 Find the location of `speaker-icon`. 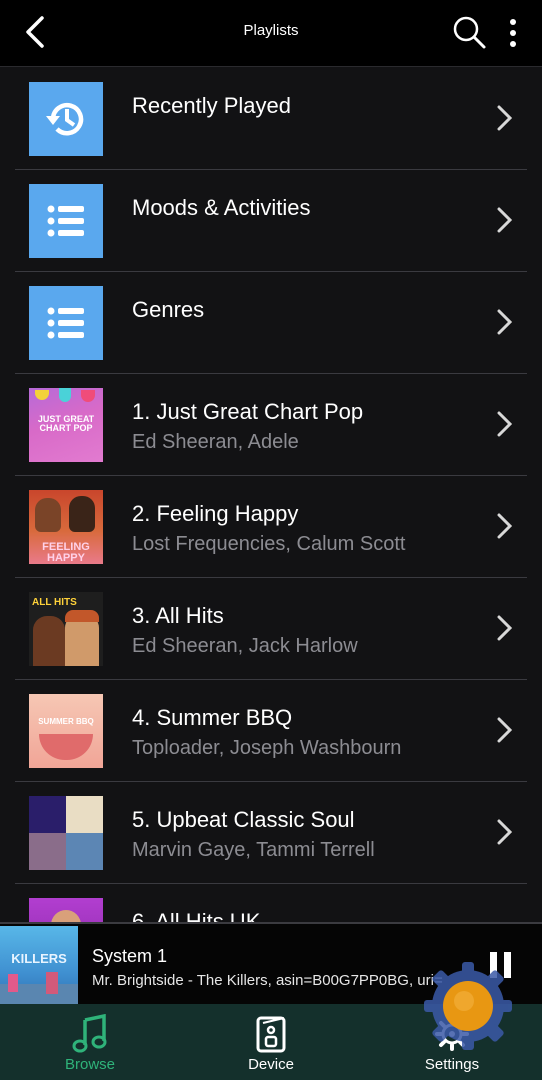

speaker-icon is located at coordinates (271, 1034).